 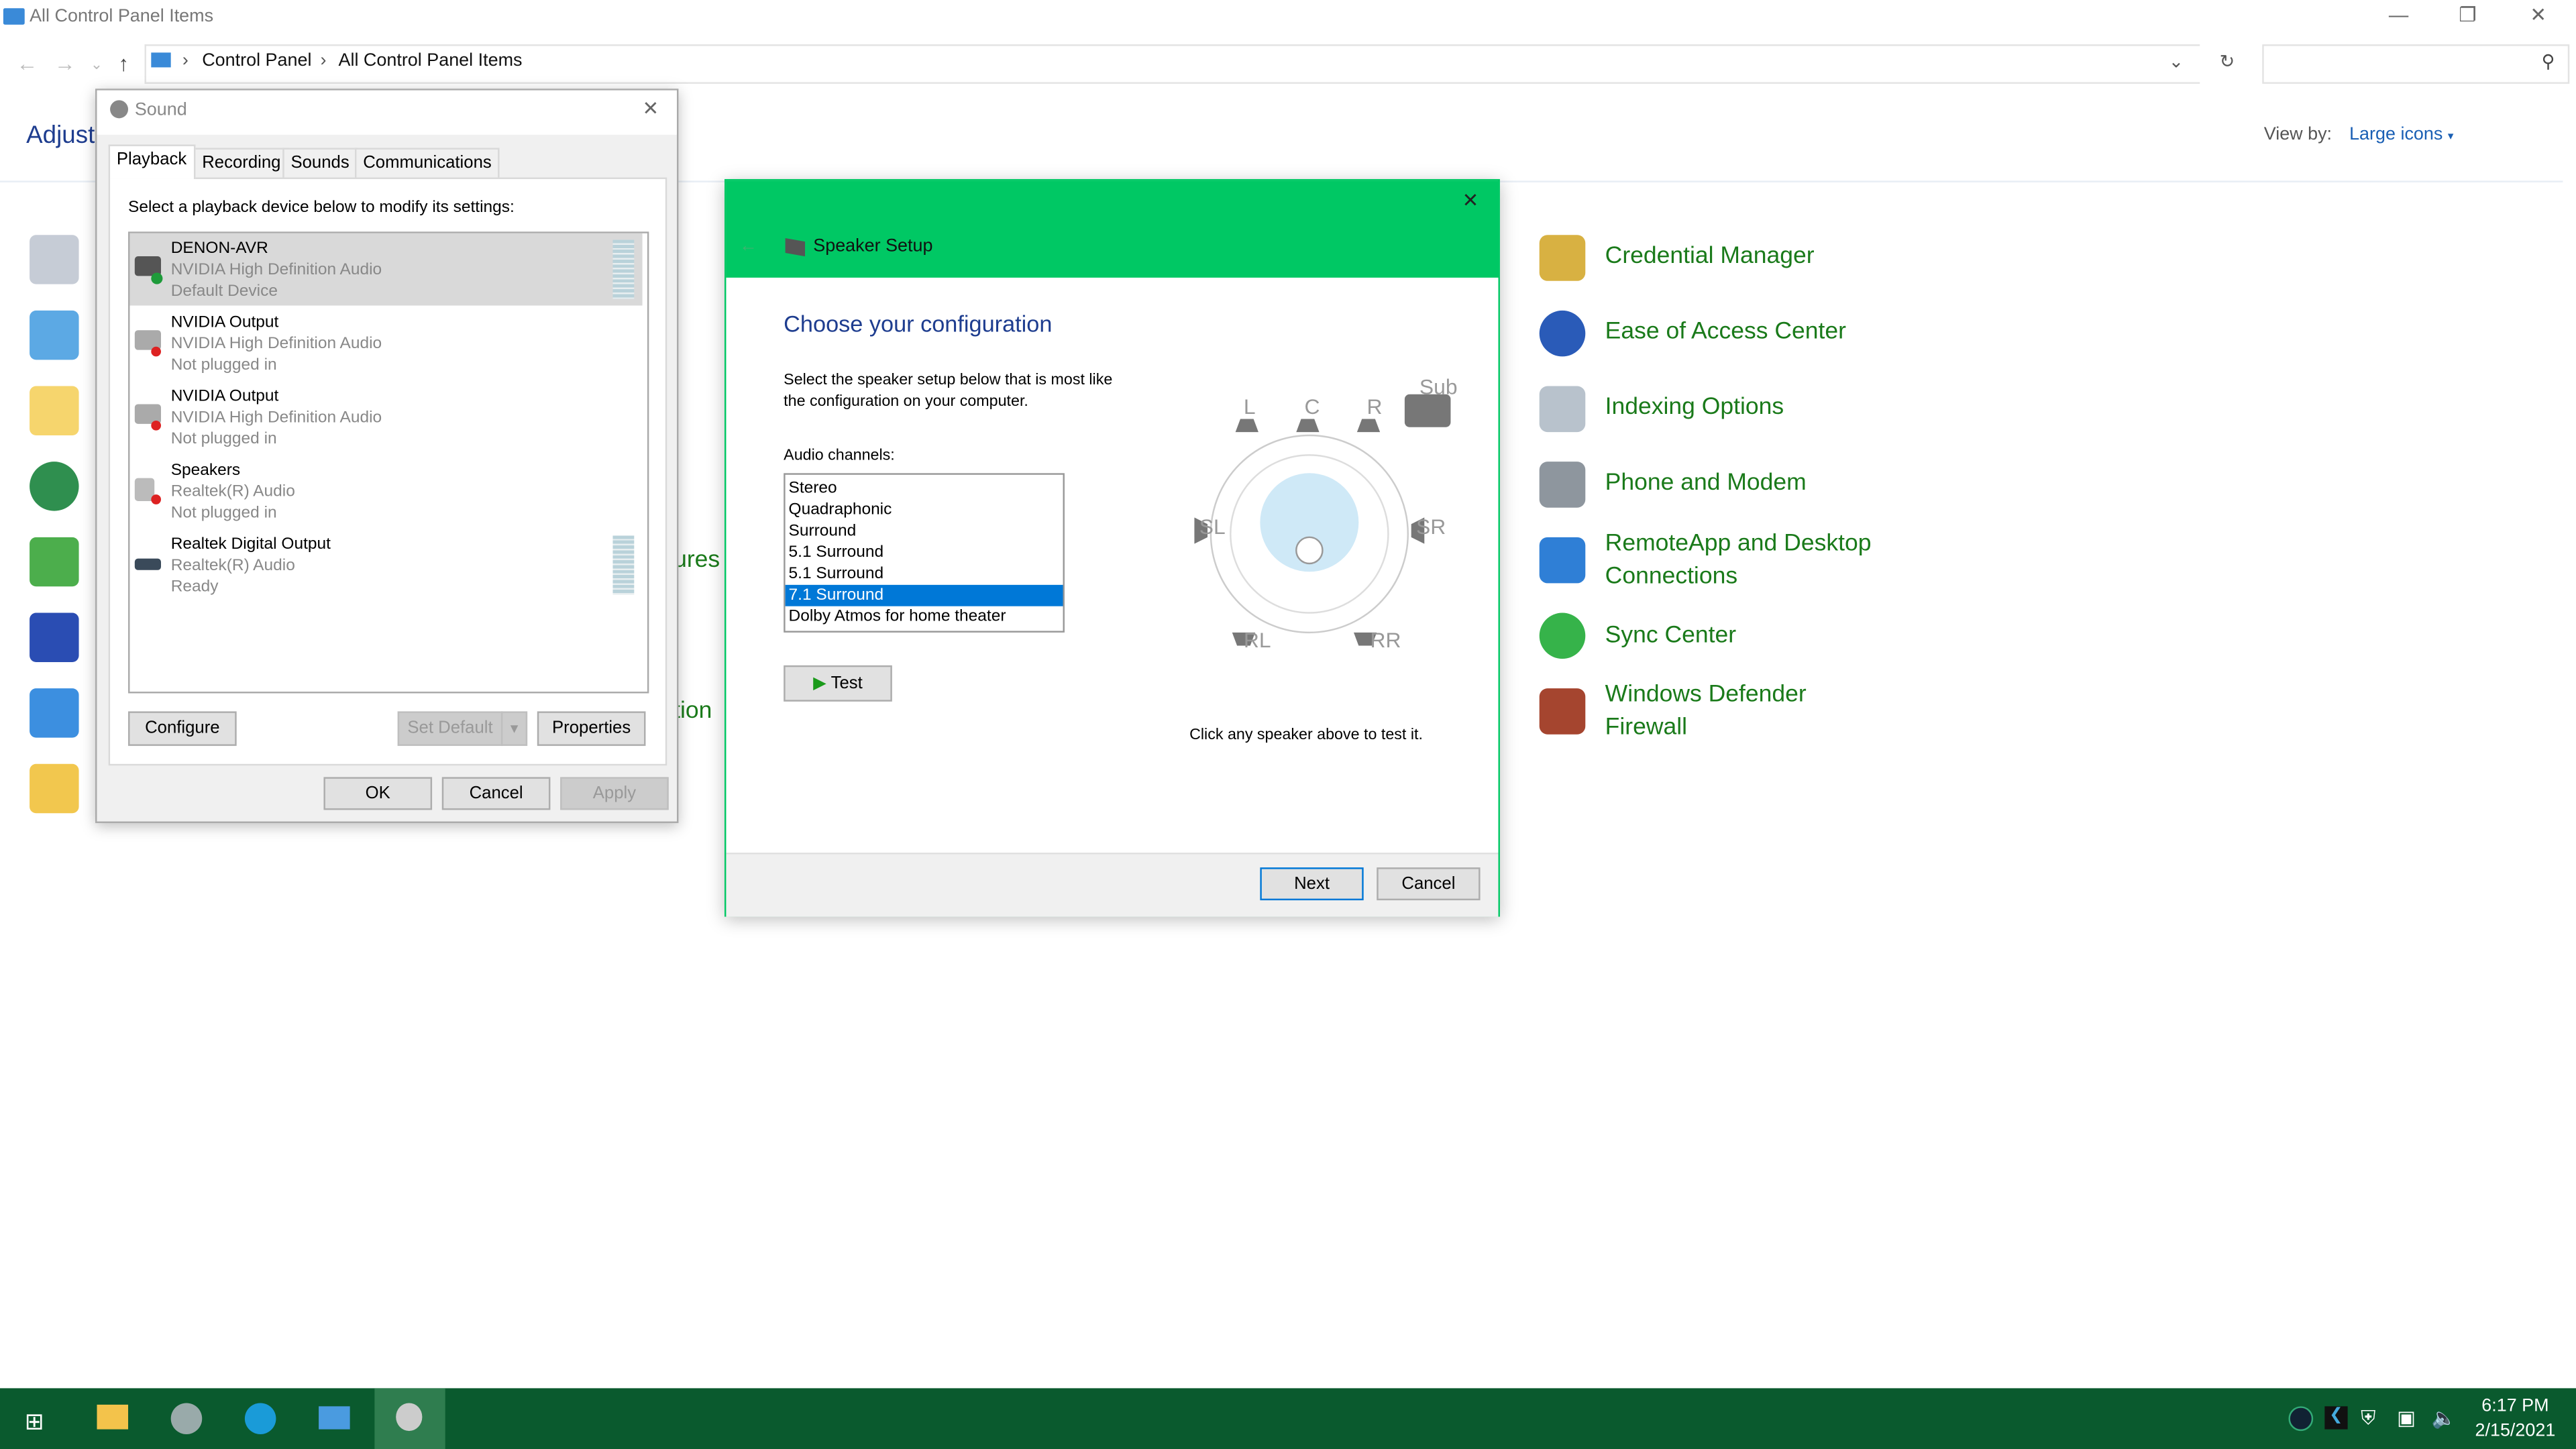 What do you see at coordinates (1671, 575) in the screenshot?
I see `item-label-line: Connections` at bounding box center [1671, 575].